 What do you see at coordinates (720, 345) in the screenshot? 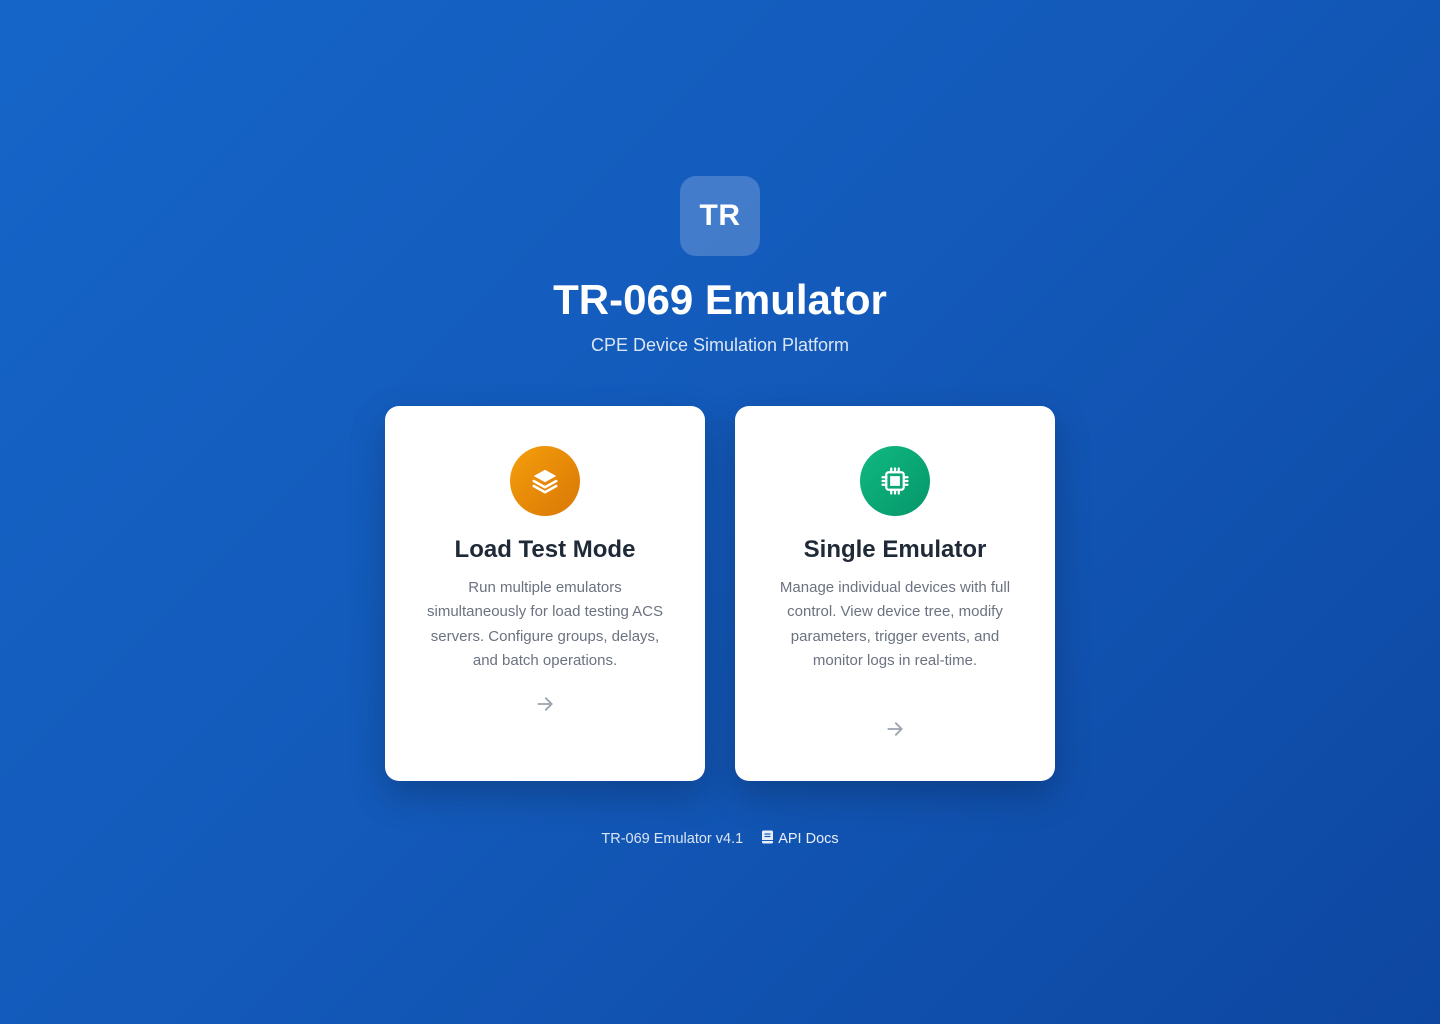
I see `page-subtitle: CPE Device Simulation Platform` at bounding box center [720, 345].